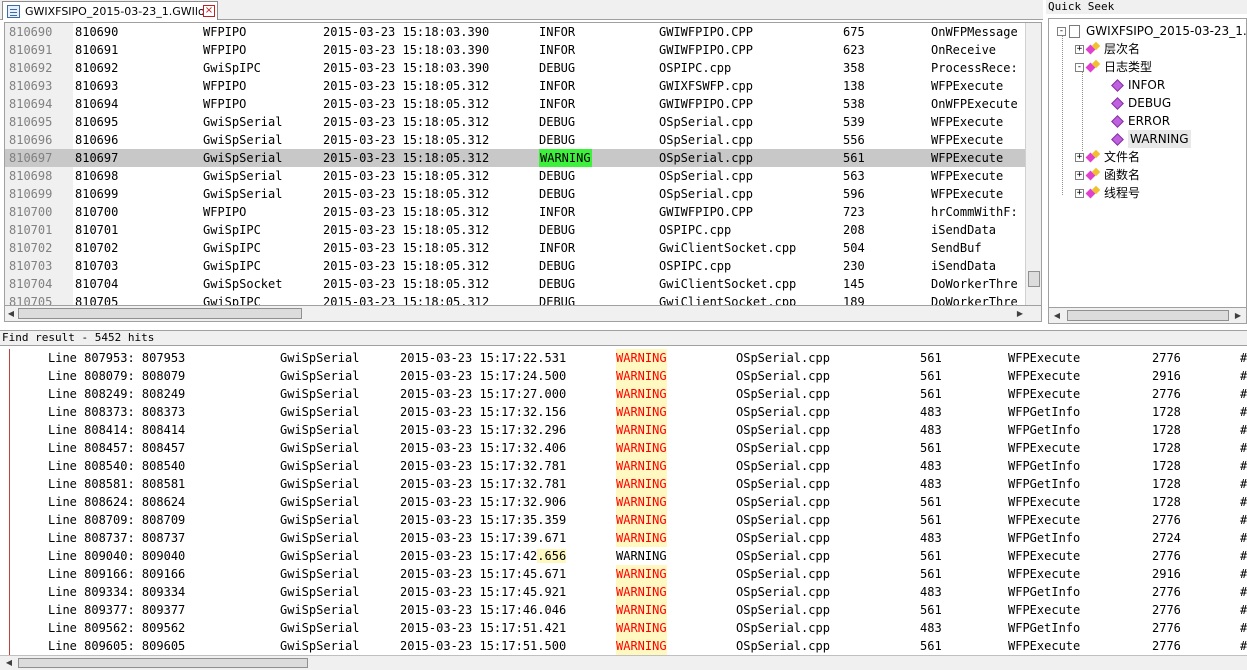 This screenshot has width=1247, height=670. I want to click on module-name: GwiSpSerial, so click(320, 394).